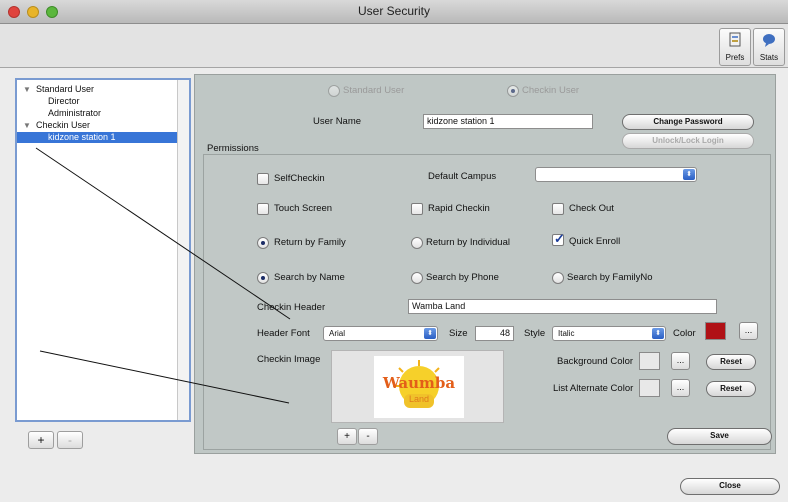  Describe the element at coordinates (394, 481) in the screenshot. I see `bottom-bar` at that location.